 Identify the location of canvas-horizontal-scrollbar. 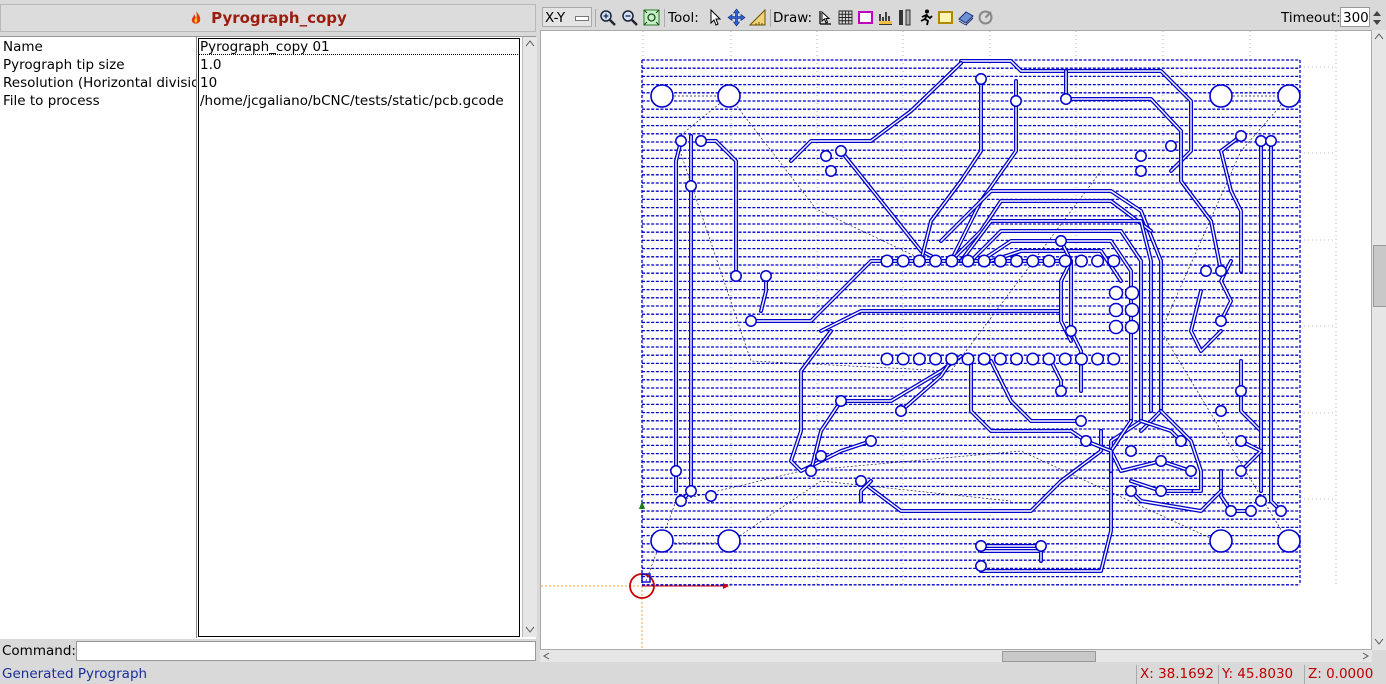
(956, 656).